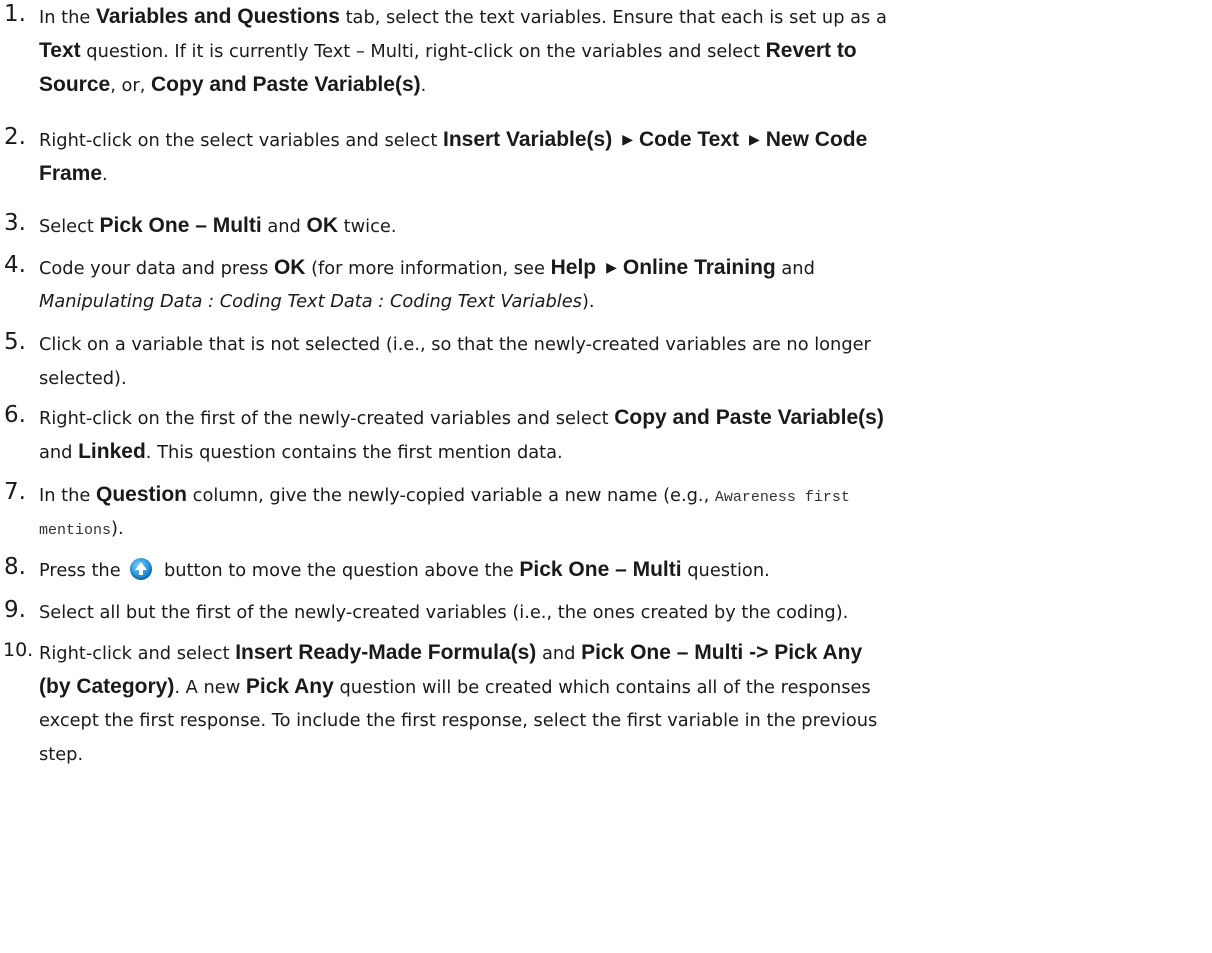 The width and height of the screenshot is (1212, 953). Describe the element at coordinates (83, 570) in the screenshot. I see `text-run: Press the` at that location.